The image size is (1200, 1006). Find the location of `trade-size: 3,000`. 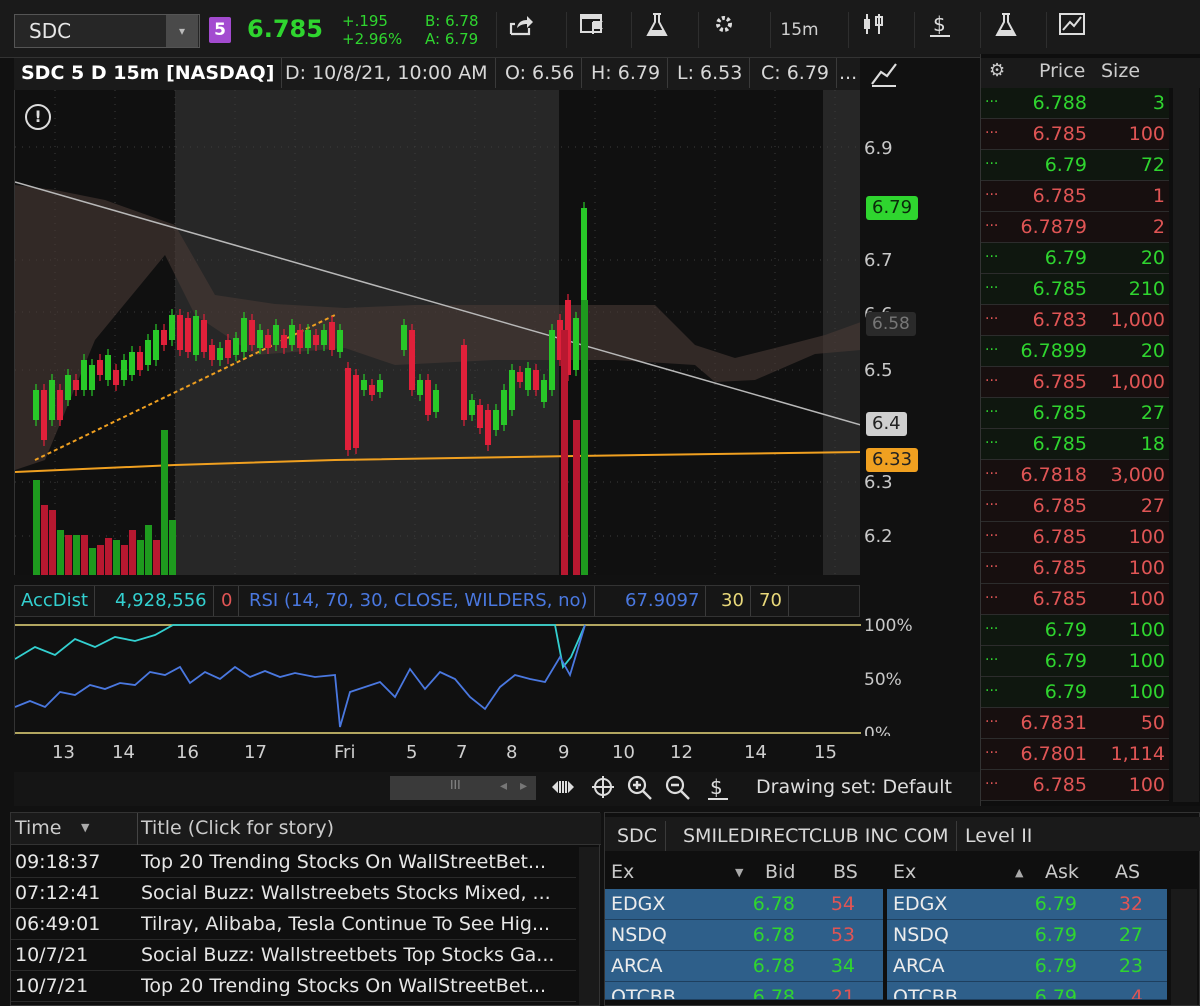

trade-size: 3,000 is located at coordinates (1137, 475).